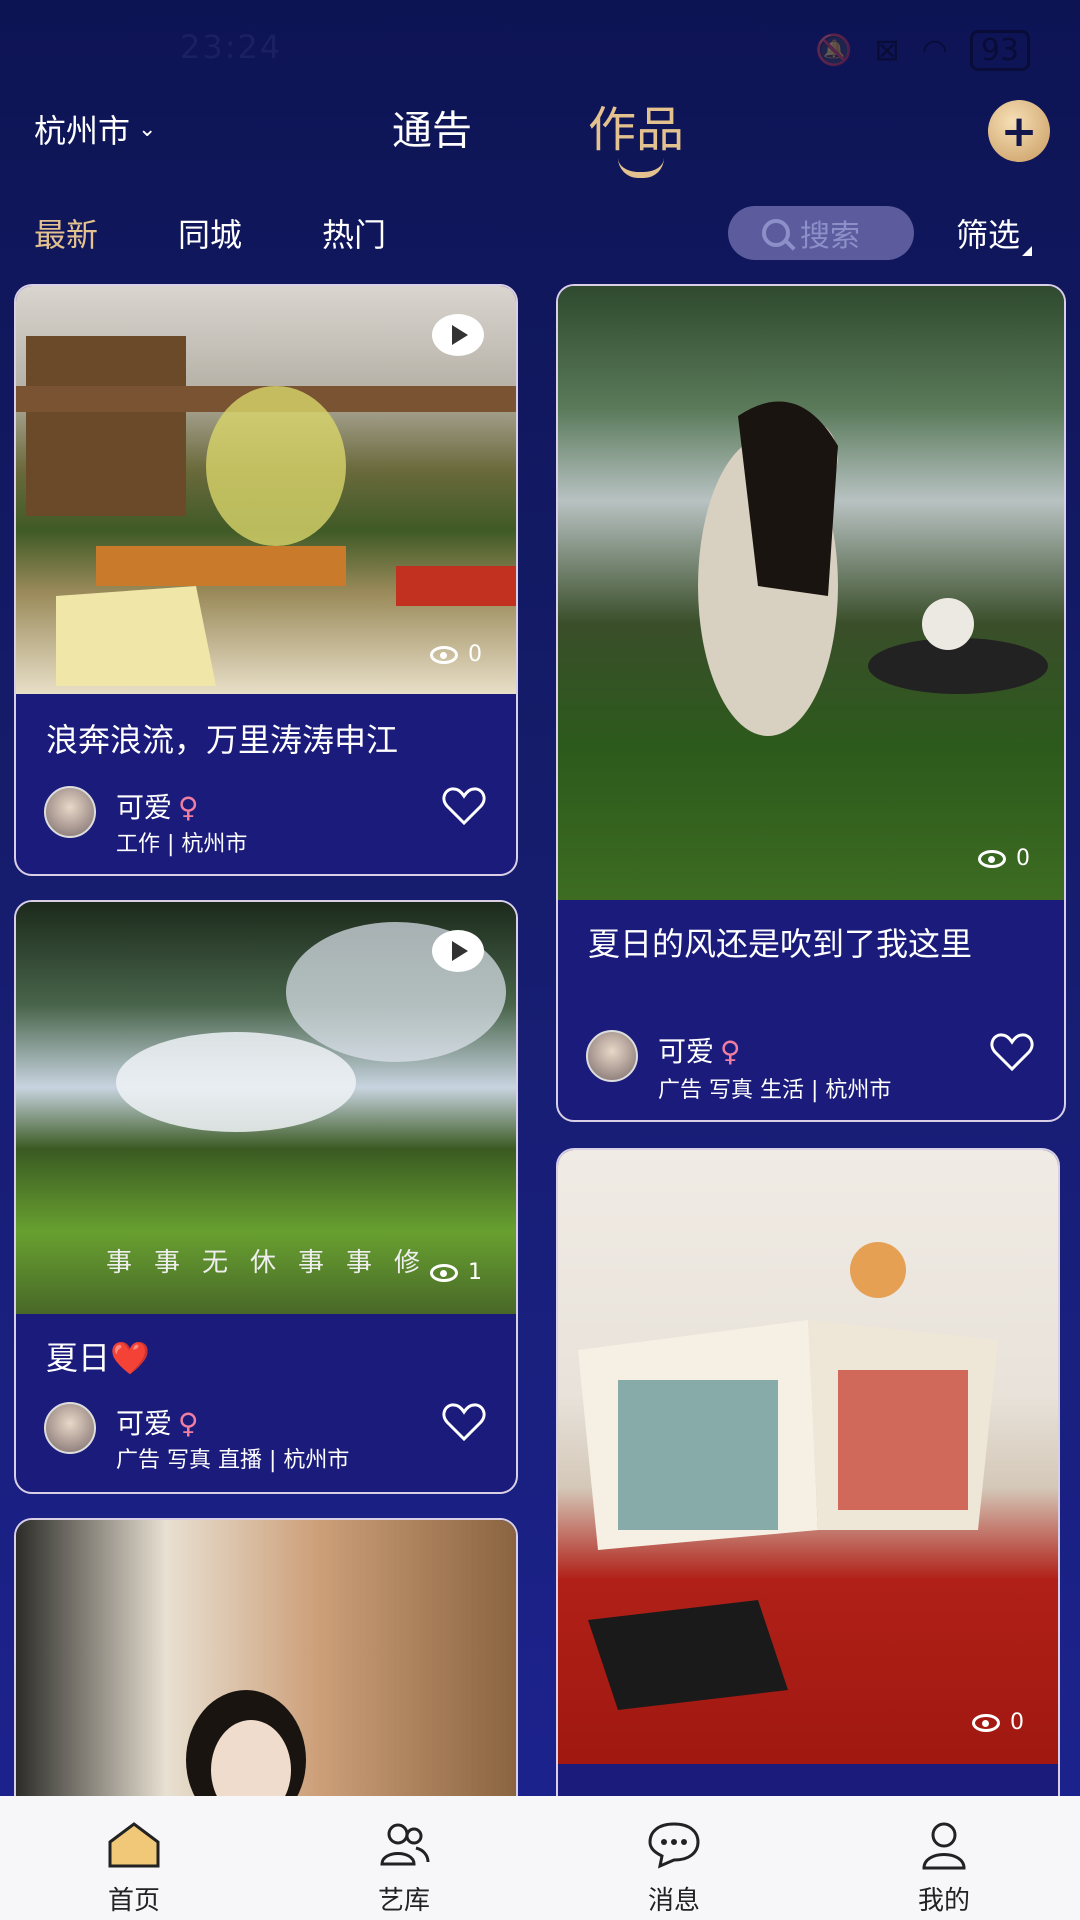 The height and width of the screenshot is (1920, 1080). I want to click on tab-notice: 通告, so click(432, 127).